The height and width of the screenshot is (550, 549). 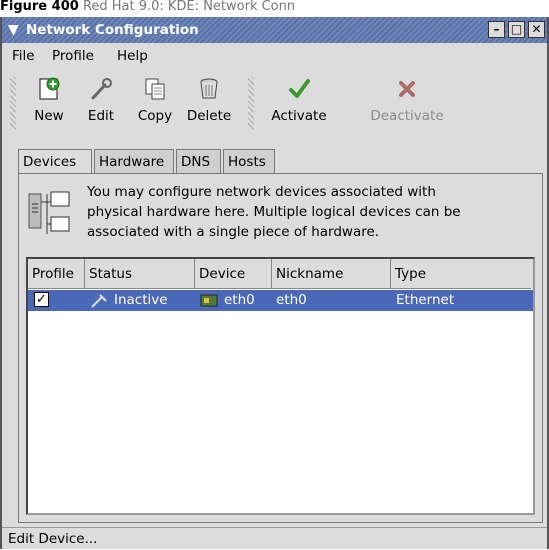 I want to click on tab-hosts: Hosts, so click(x=249, y=161).